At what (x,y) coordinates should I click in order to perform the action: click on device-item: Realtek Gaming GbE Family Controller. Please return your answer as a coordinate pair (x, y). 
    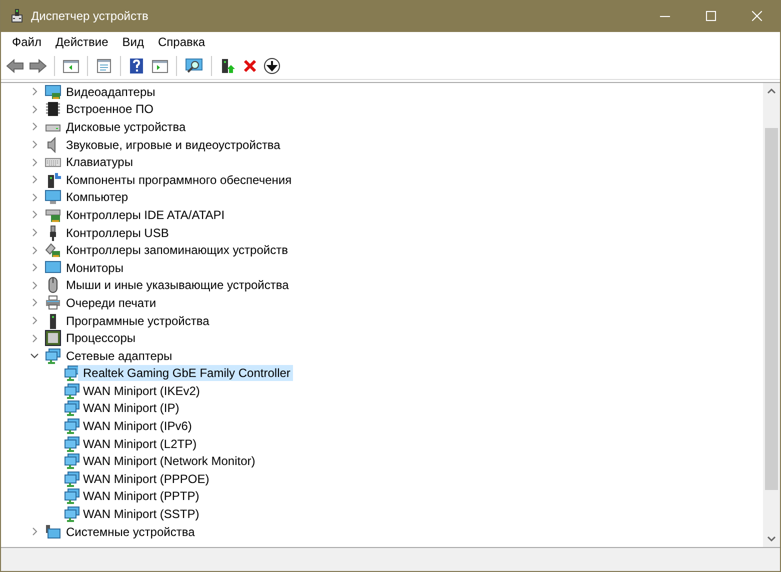
    Looking at the image, I should click on (186, 373).